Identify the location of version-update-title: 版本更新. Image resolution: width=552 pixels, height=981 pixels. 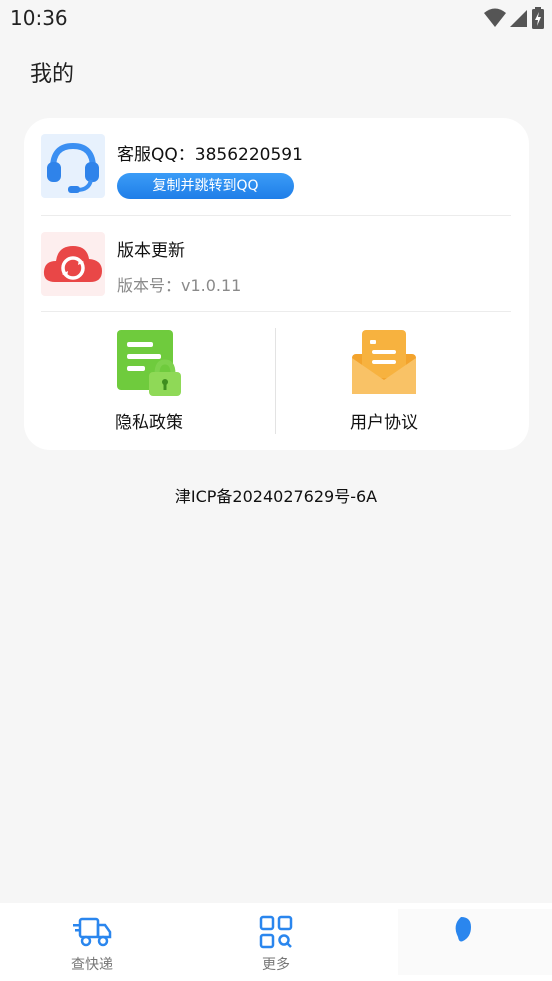
(151, 251).